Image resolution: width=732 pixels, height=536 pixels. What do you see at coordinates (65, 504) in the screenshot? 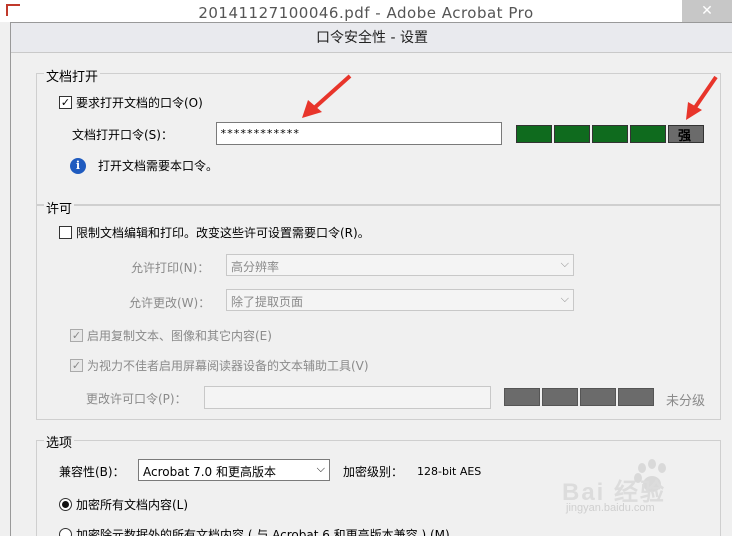
I see `encrypt-all-radio` at bounding box center [65, 504].